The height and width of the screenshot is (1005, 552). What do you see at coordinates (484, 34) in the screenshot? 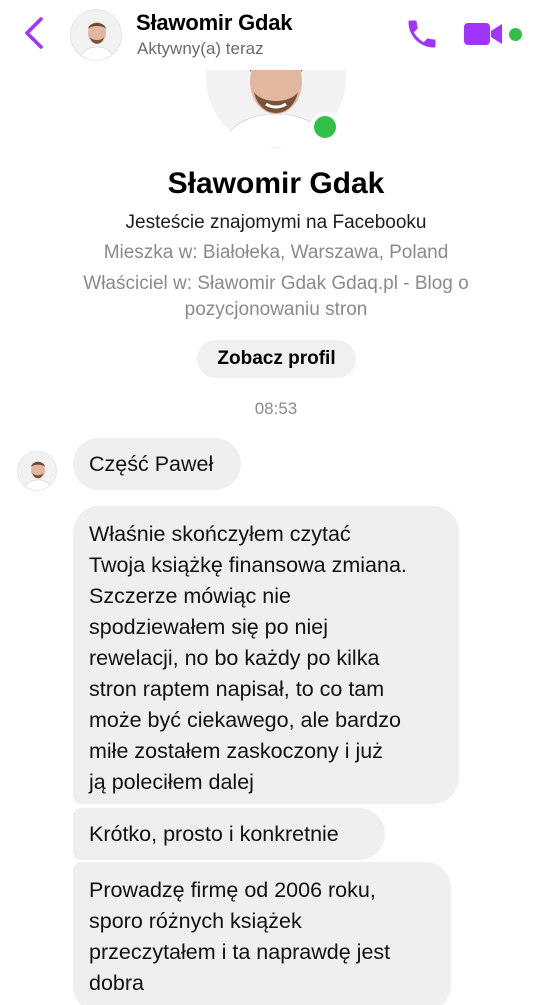
I see `video-camera-icon` at bounding box center [484, 34].